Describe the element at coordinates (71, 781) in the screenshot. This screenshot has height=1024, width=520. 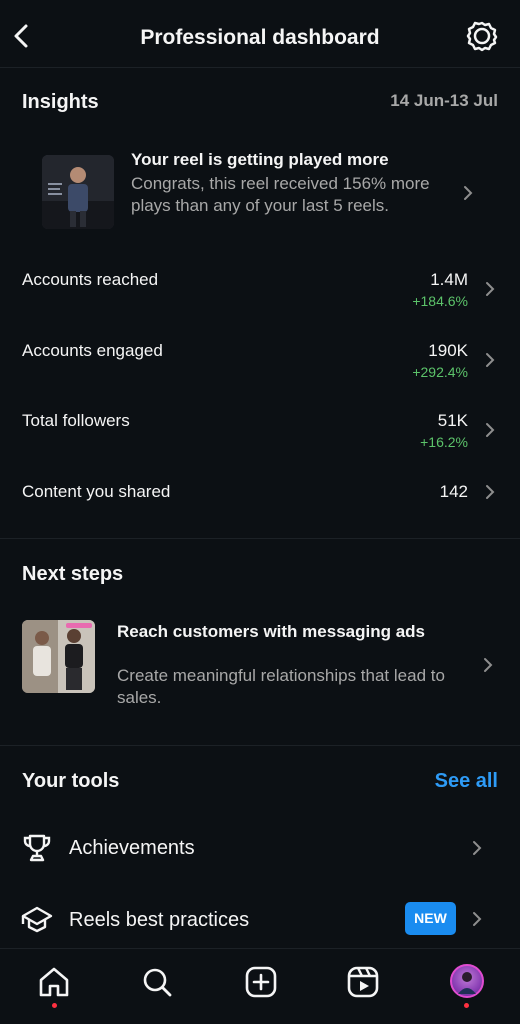
I see `your-tools-title: Your tools` at that location.